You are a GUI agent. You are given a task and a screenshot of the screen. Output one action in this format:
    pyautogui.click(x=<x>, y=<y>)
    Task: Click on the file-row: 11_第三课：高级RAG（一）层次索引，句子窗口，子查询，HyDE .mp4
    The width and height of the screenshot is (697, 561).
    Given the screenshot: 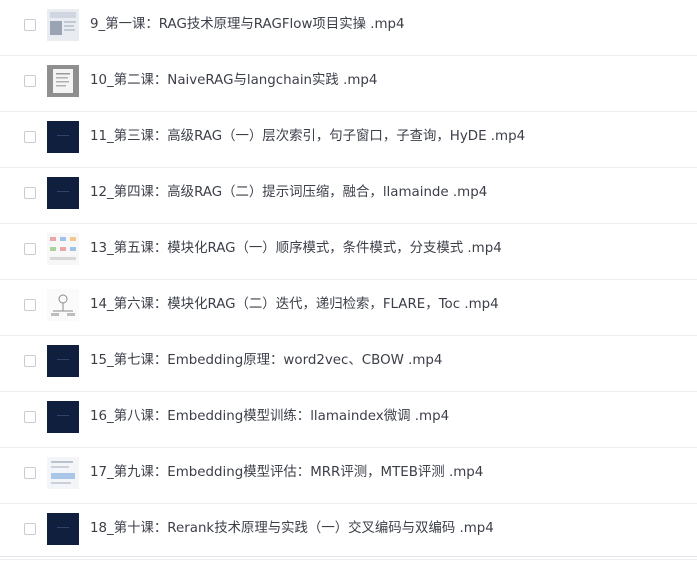 What is the action you would take?
    pyautogui.click(x=348, y=140)
    